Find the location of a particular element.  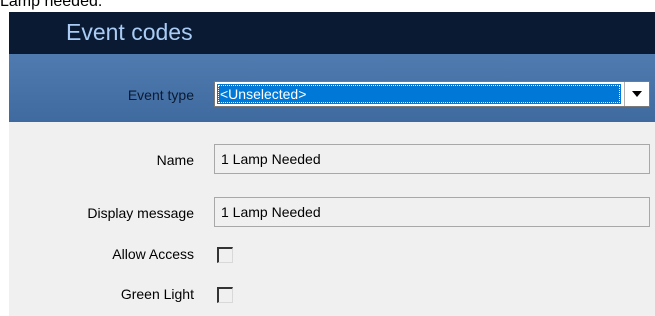

green-light-checkbox is located at coordinates (225, 295).